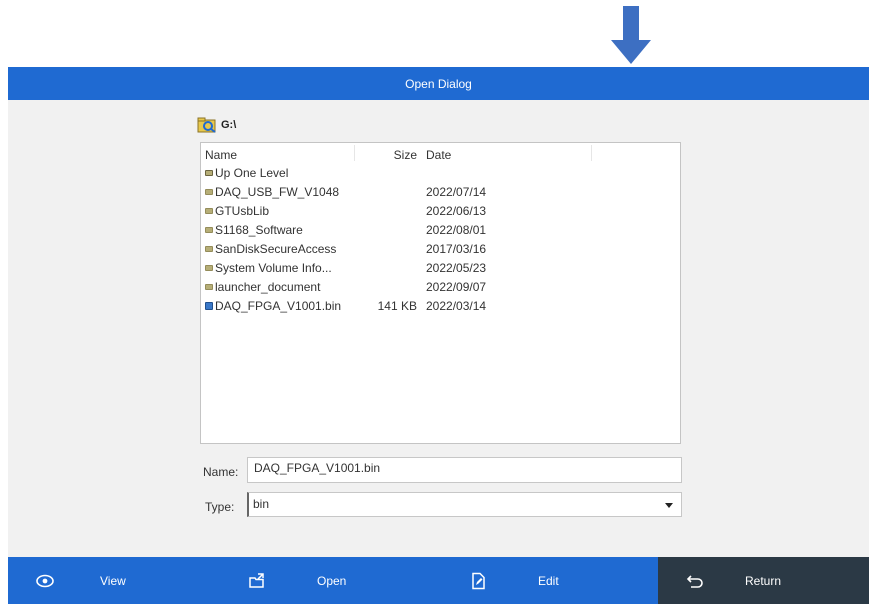  I want to click on type-label: Type:, so click(220, 507).